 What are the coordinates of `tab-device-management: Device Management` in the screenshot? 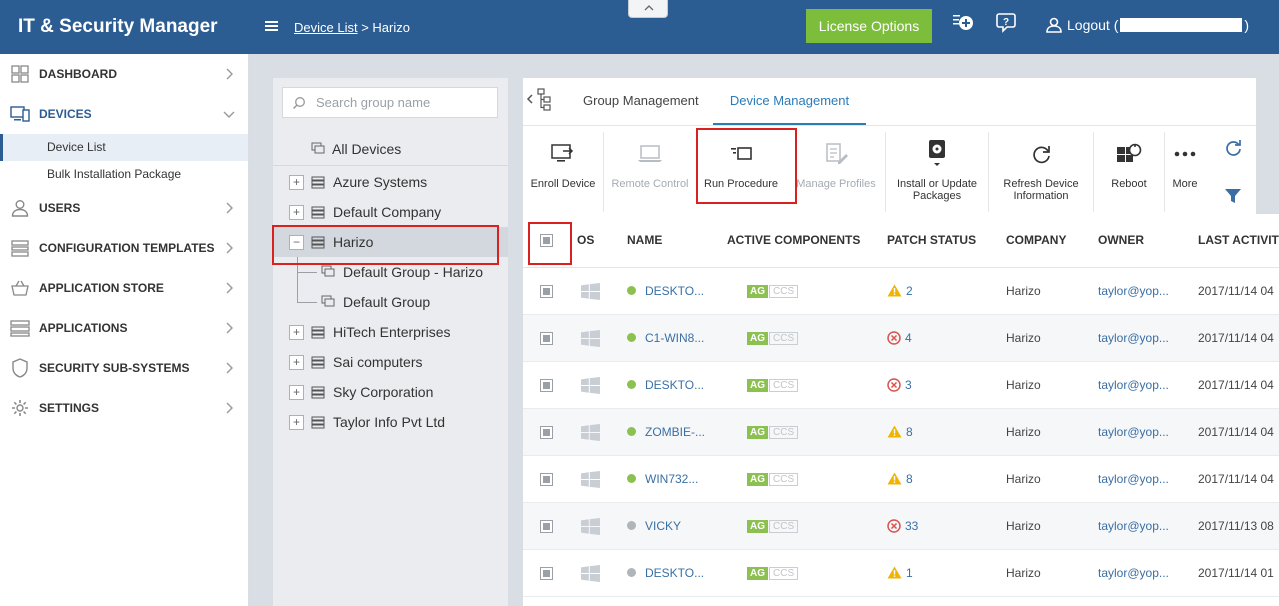 It's located at (789, 101).